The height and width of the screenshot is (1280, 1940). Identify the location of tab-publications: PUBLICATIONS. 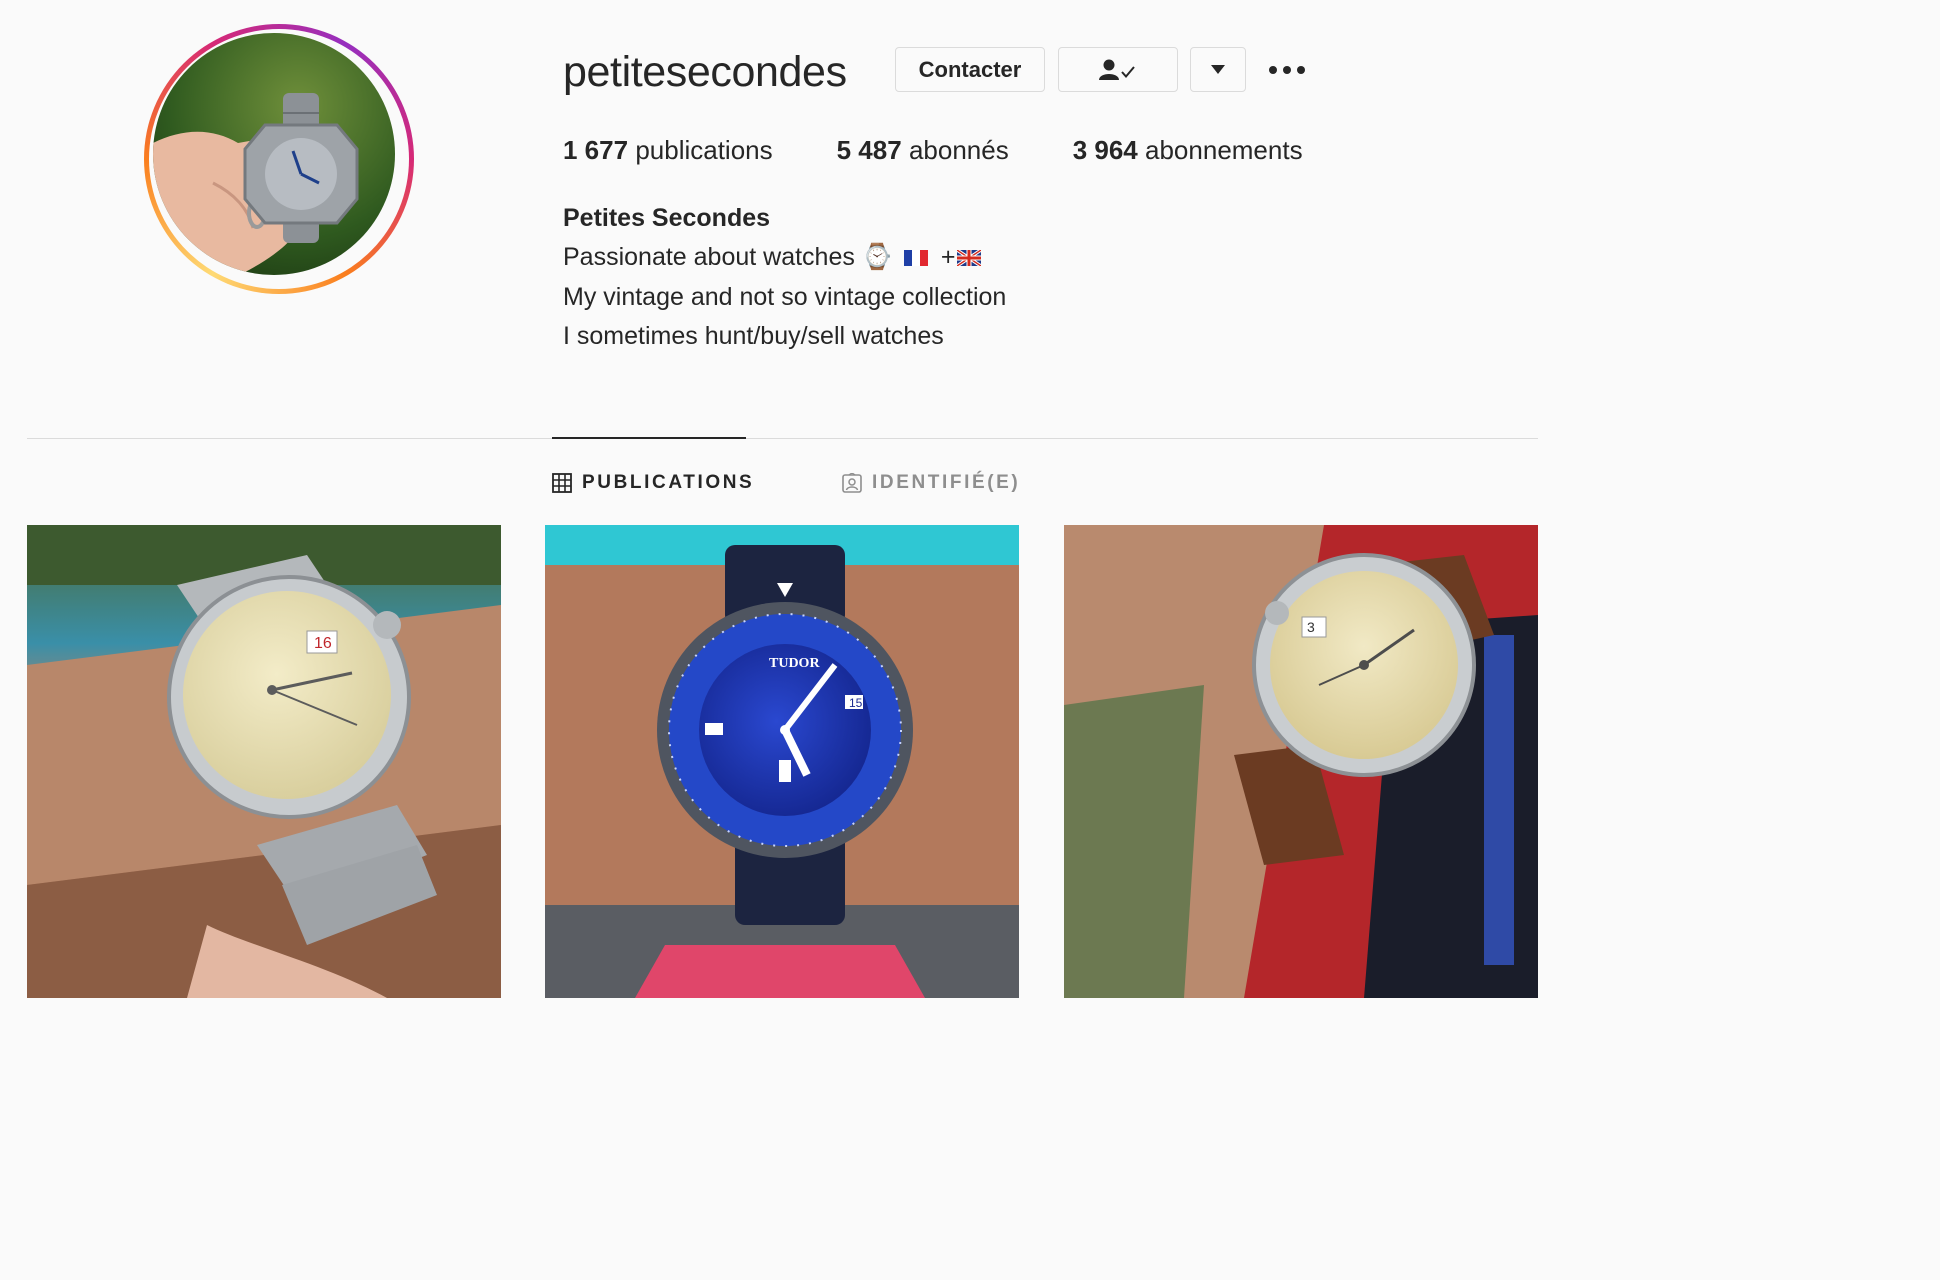
(653, 483).